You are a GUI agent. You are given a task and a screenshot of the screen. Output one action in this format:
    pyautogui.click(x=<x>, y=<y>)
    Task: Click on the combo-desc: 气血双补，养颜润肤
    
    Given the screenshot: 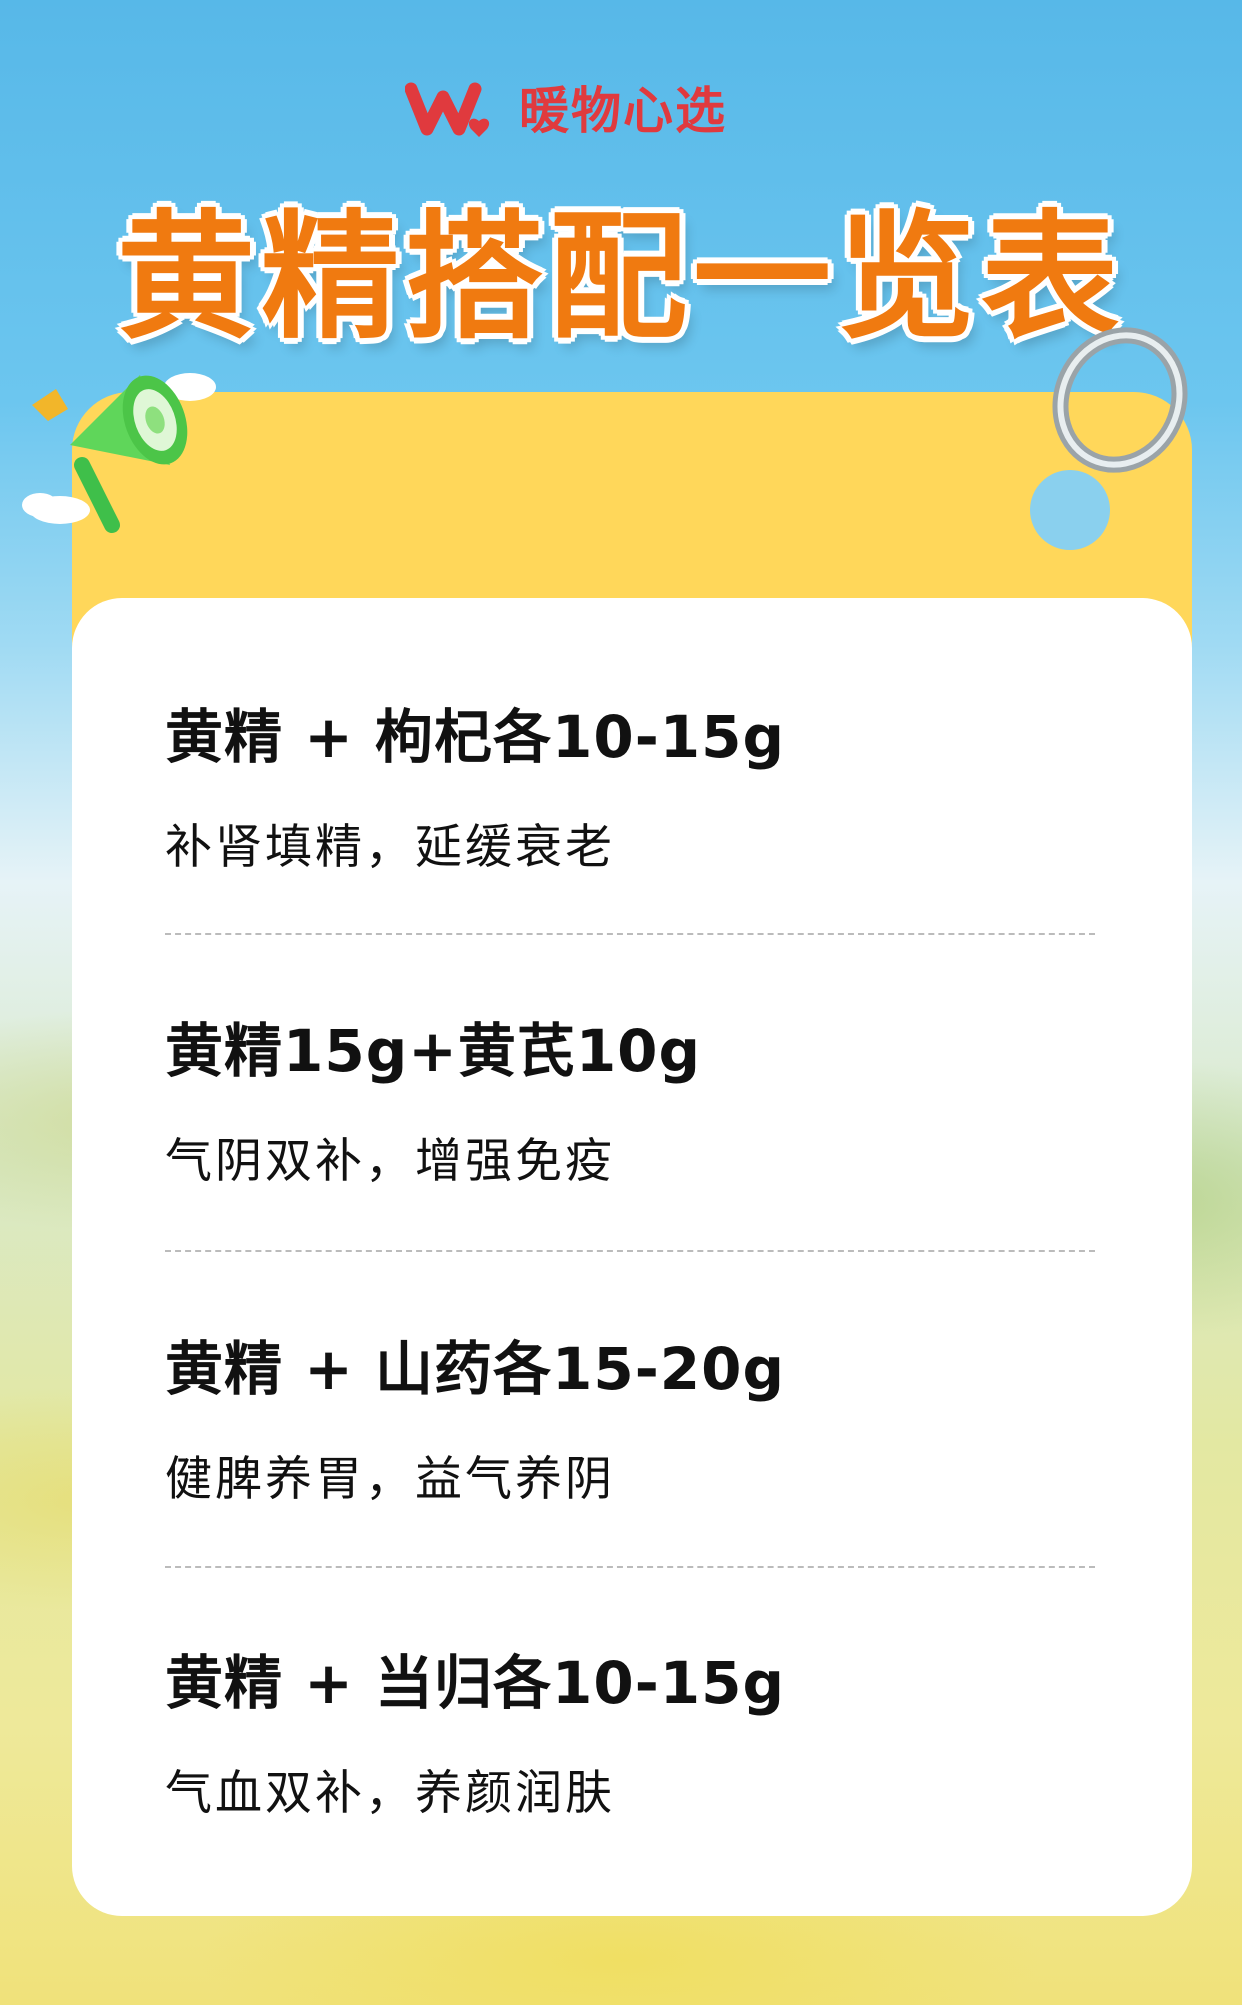 What is the action you would take?
    pyautogui.click(x=390, y=1793)
    